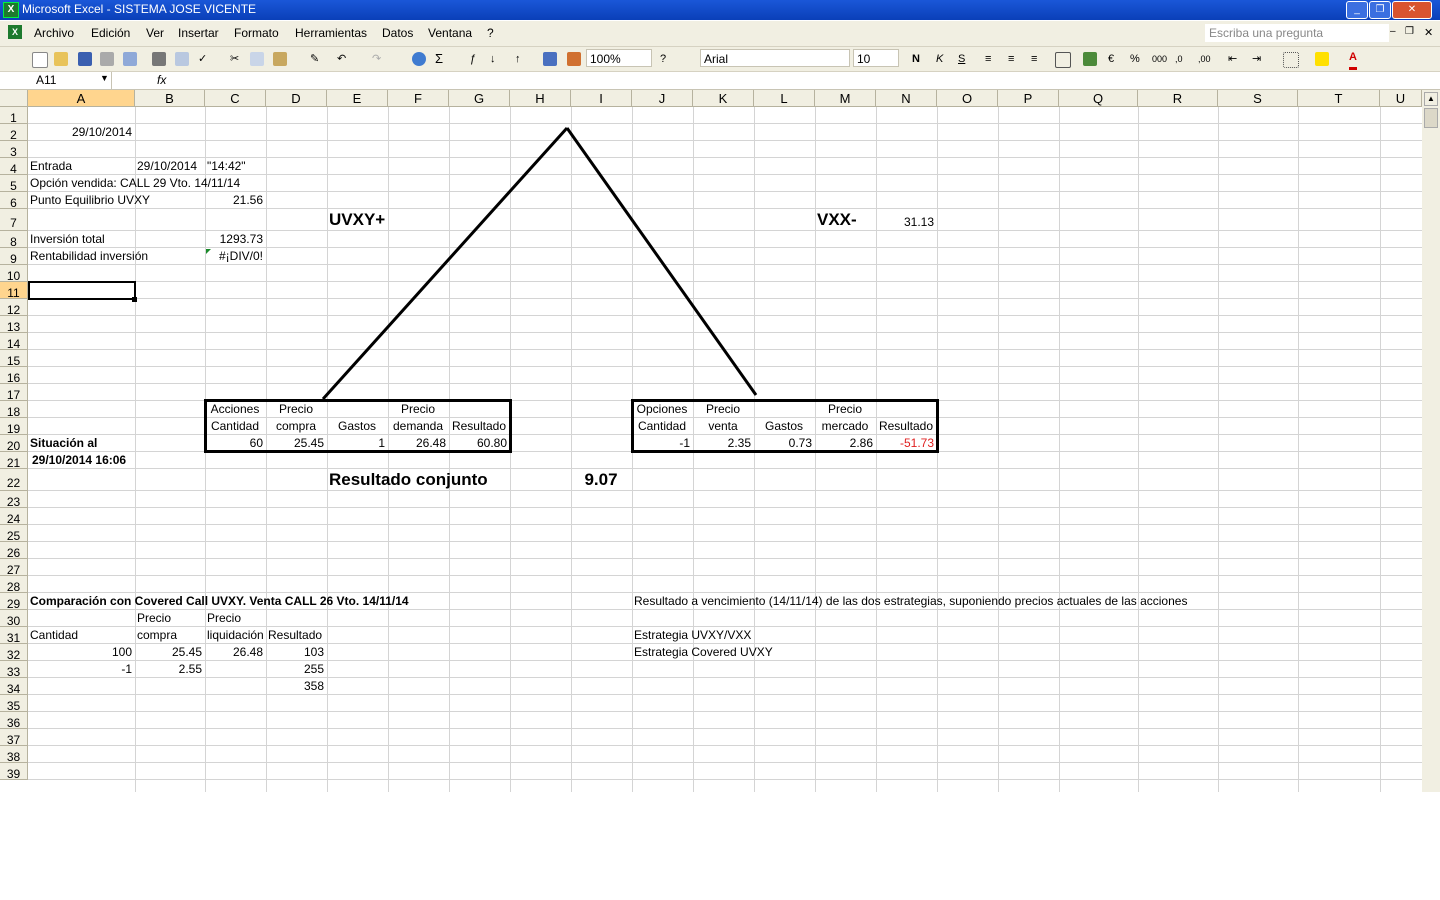  Describe the element at coordinates (51, 166) in the screenshot. I see `cell-a4: Entrada` at that location.